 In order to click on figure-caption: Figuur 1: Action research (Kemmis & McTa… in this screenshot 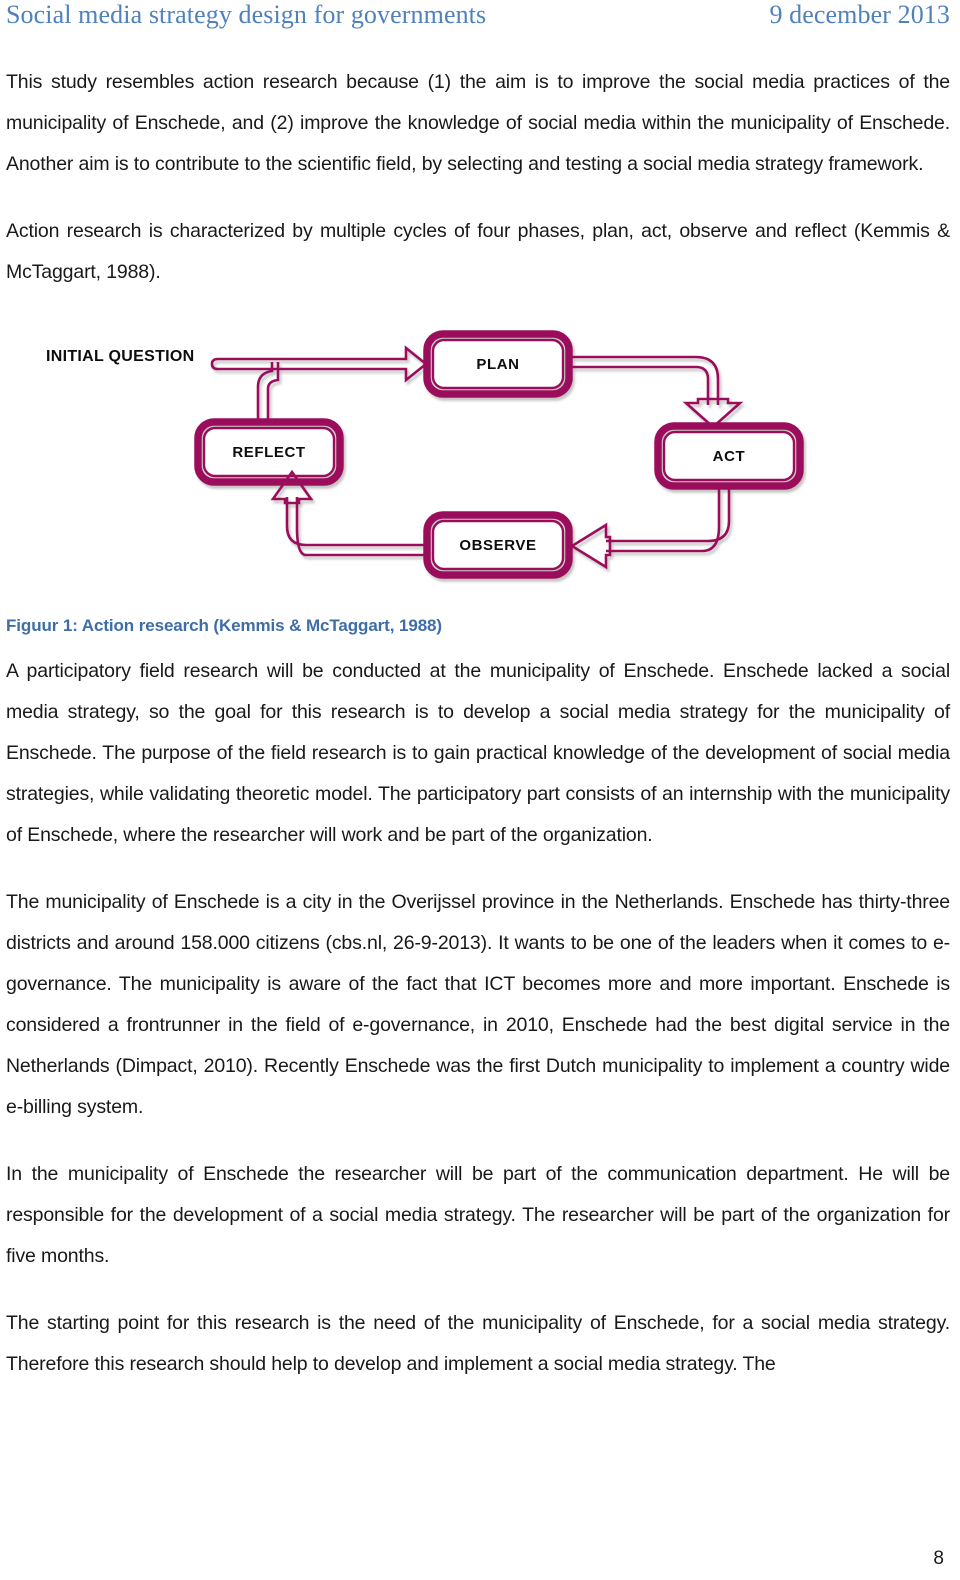, I will do `click(224, 625)`.